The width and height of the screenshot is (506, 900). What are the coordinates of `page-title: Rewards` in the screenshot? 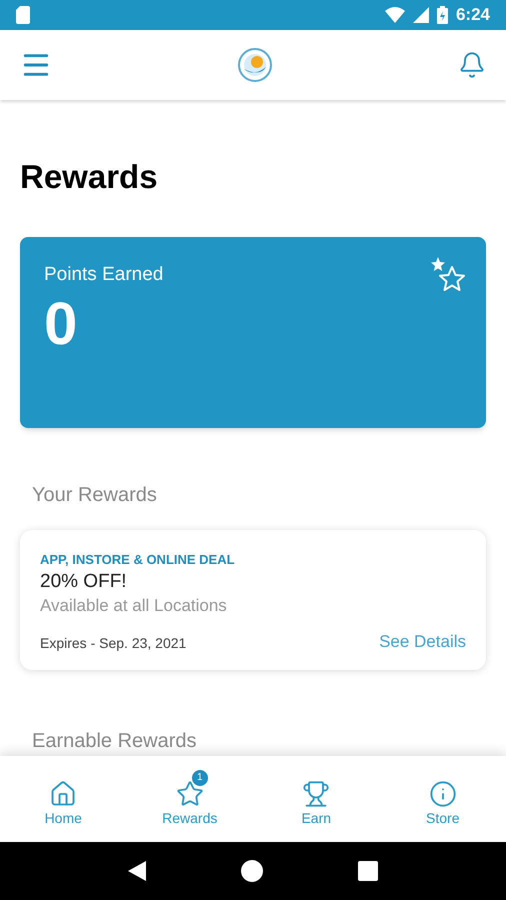 It's located at (89, 177).